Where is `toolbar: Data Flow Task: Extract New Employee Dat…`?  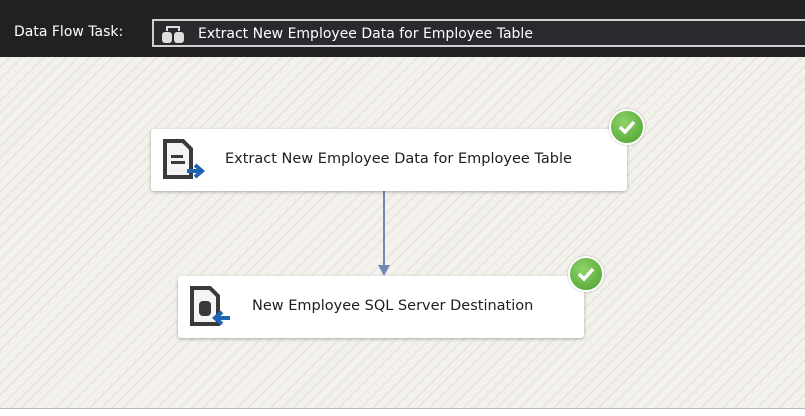 toolbar: Data Flow Task: Extract New Employee Dat… is located at coordinates (402, 28).